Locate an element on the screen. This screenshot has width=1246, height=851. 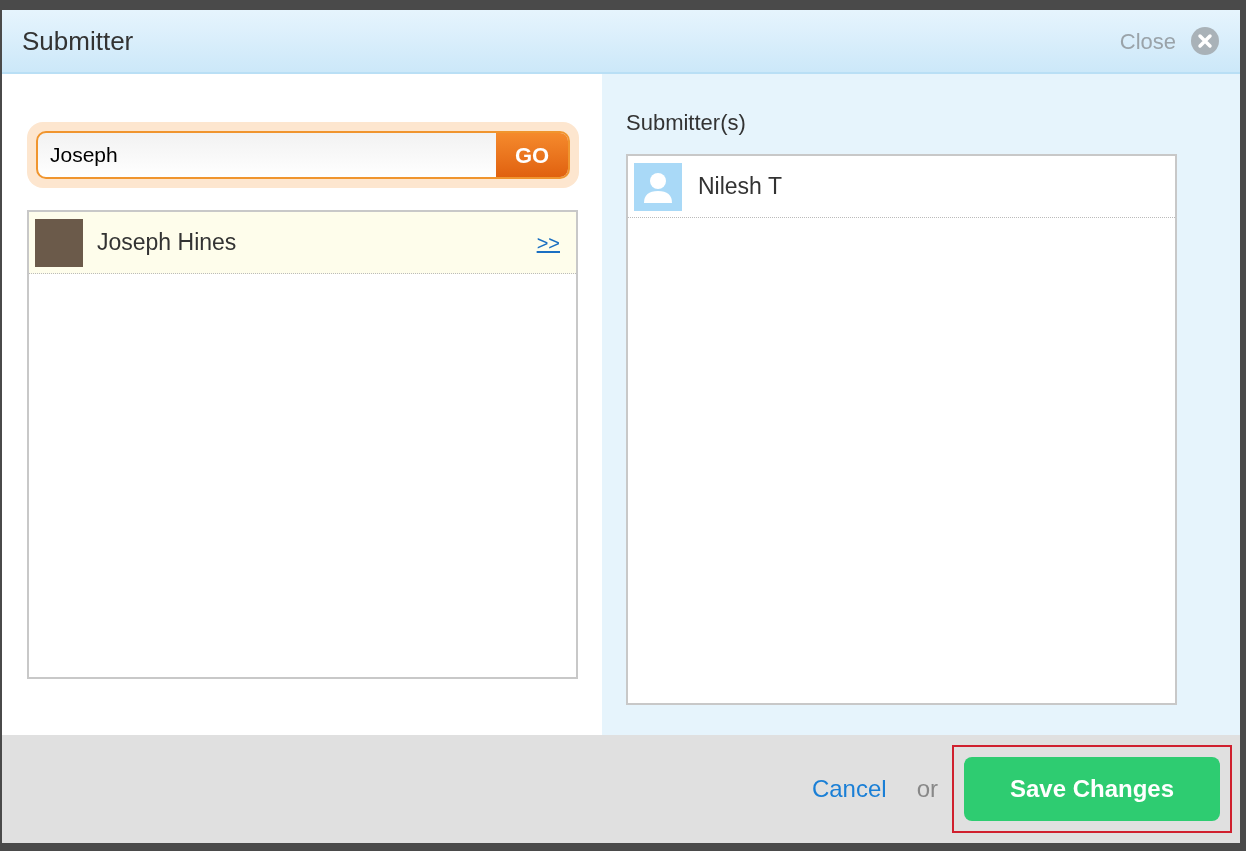
cancel-link: Cancel is located at coordinates (849, 789).